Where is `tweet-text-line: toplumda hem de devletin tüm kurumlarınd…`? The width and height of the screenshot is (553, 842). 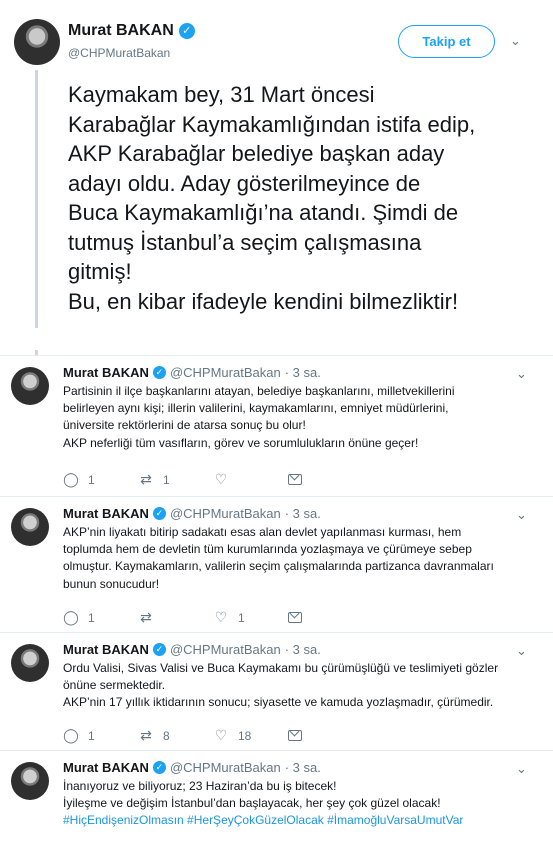
tweet-text-line: toplumda hem de devletin tüm kurumlarınd… is located at coordinates (267, 549).